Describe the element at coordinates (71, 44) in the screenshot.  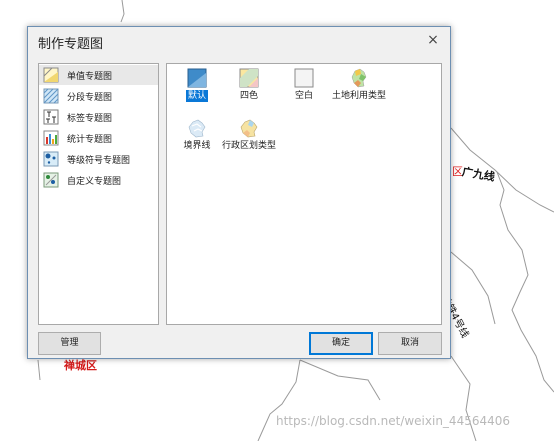
I see `dialog-title: 制作专题图` at that location.